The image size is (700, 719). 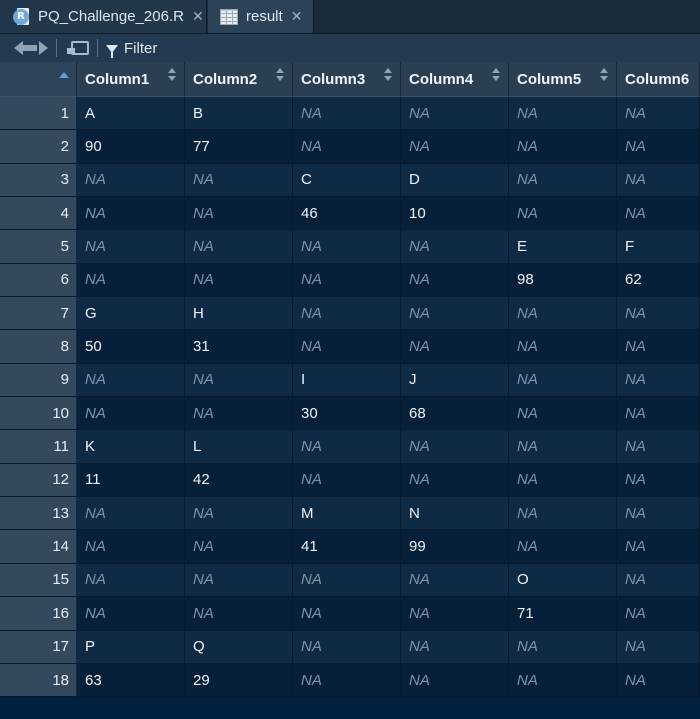 What do you see at coordinates (239, 79) in the screenshot?
I see `column-header-2: Column2` at bounding box center [239, 79].